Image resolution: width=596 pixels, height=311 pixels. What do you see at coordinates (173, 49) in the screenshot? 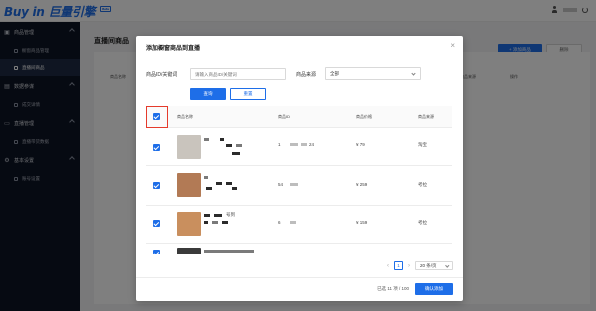
I see `modal-title: 添加橱窗商品到直播` at bounding box center [173, 49].